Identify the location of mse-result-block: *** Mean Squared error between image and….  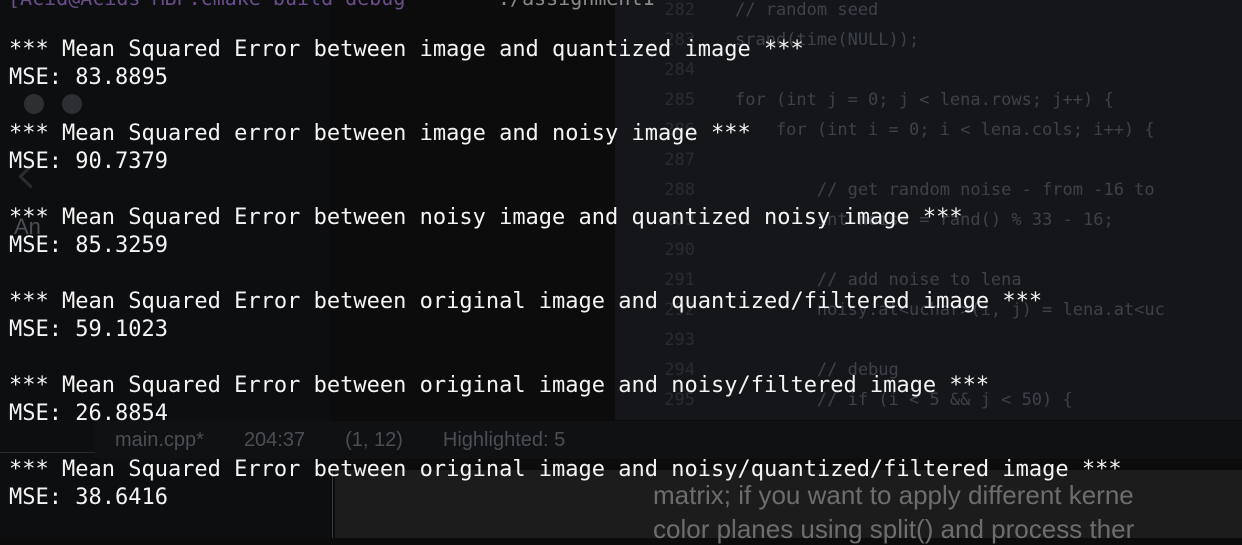
(625, 148).